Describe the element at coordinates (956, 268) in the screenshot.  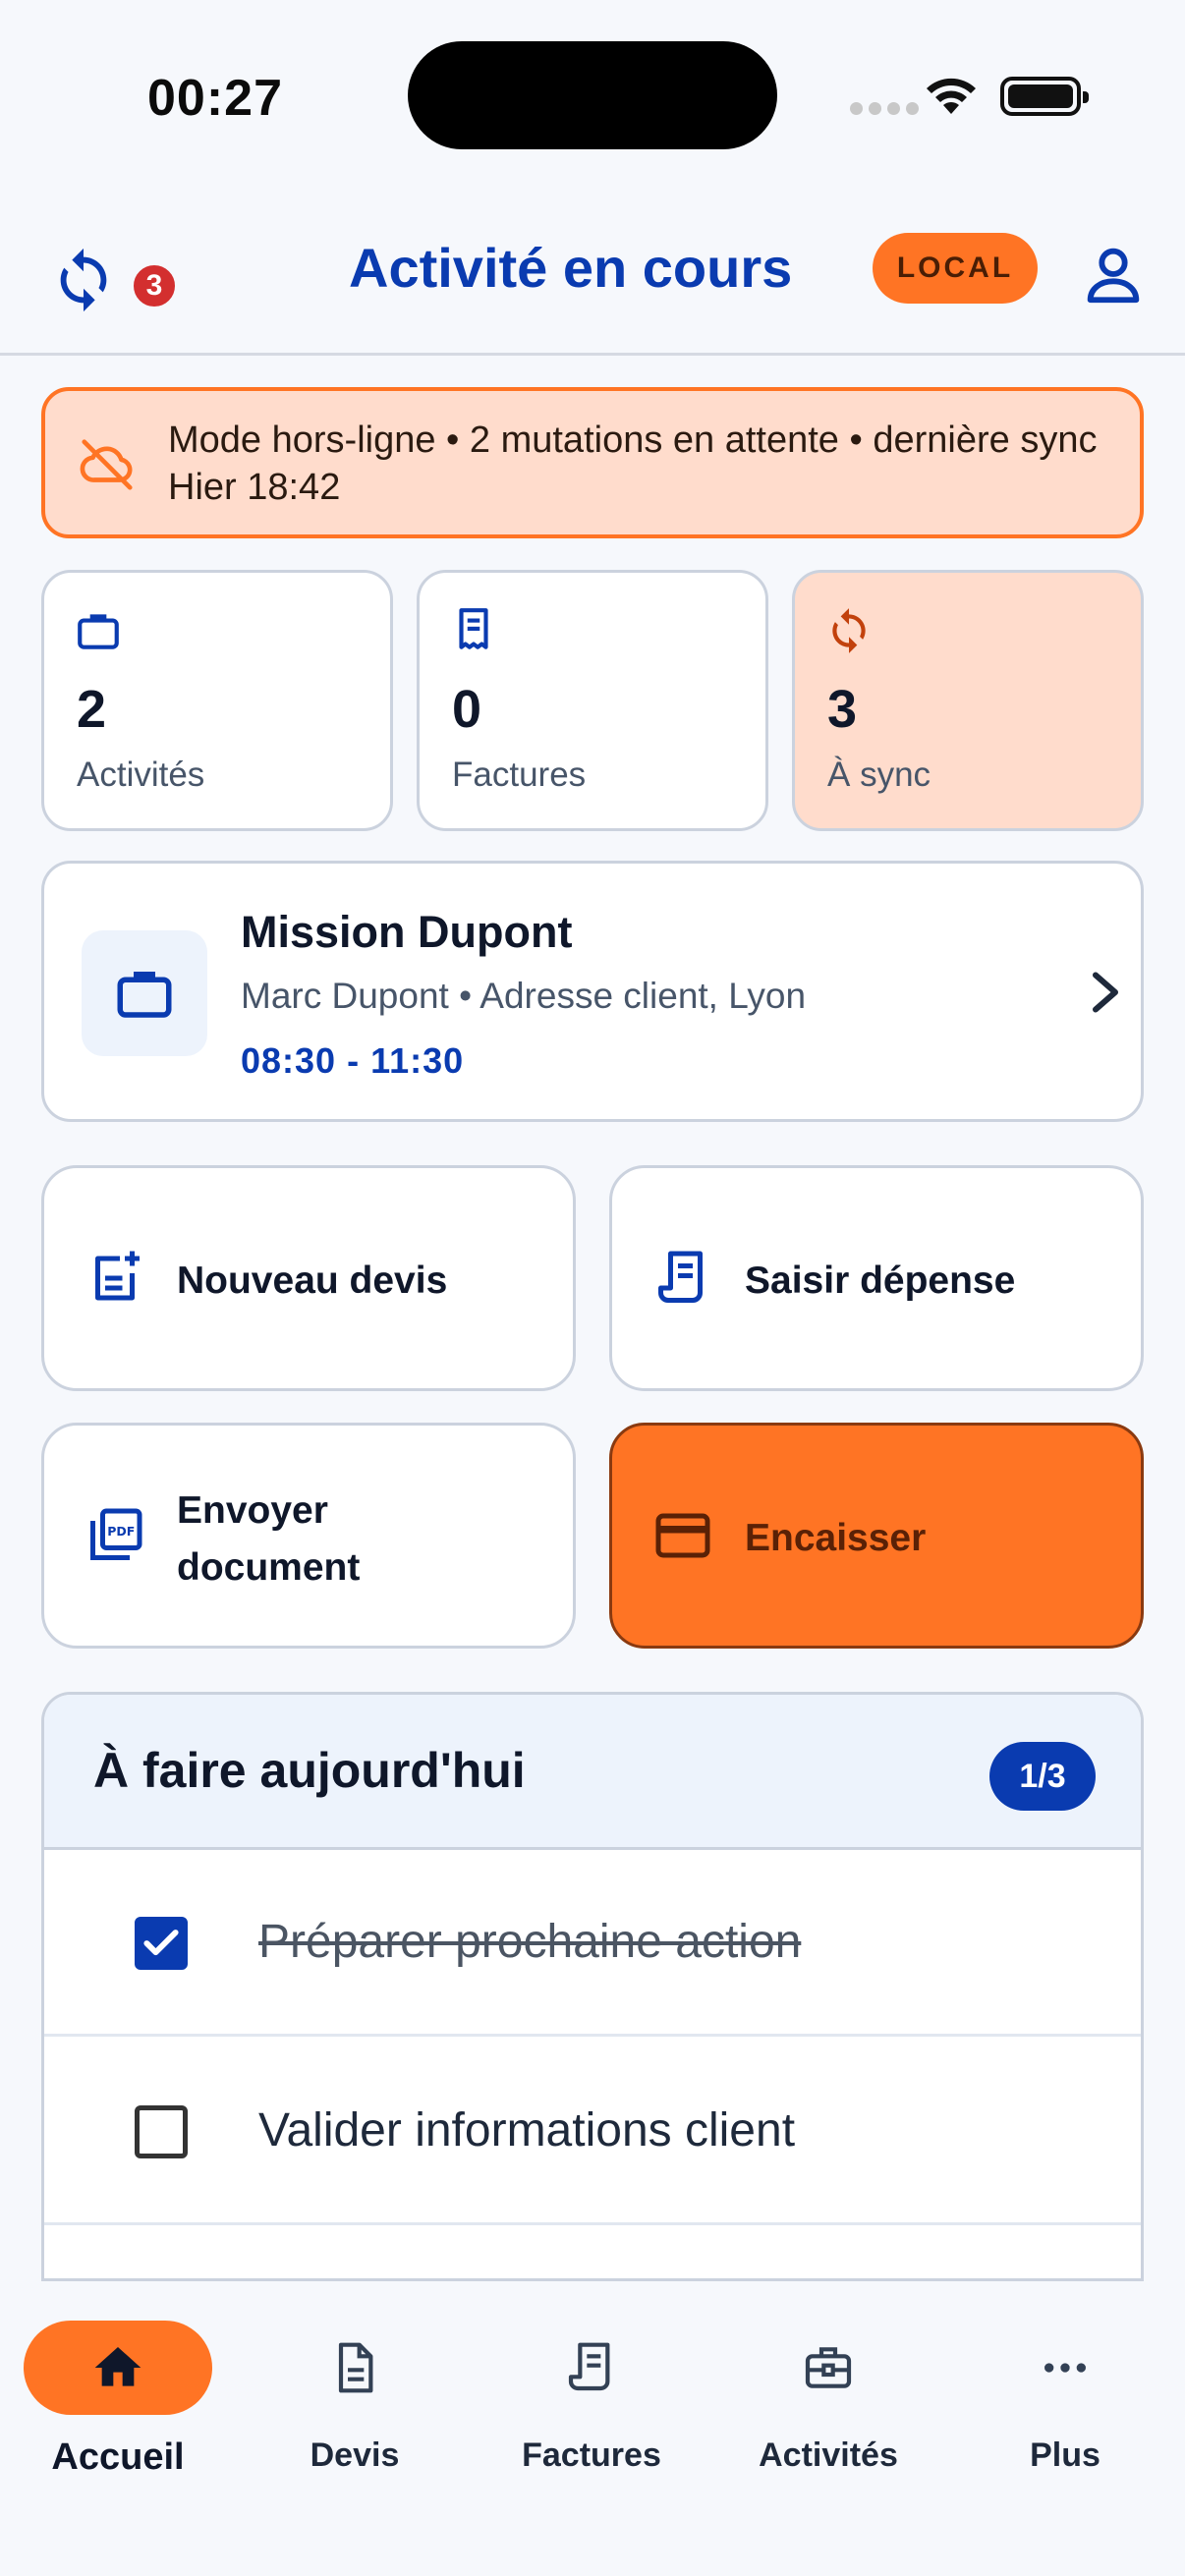
I see `environment-badge: LOCAL` at that location.